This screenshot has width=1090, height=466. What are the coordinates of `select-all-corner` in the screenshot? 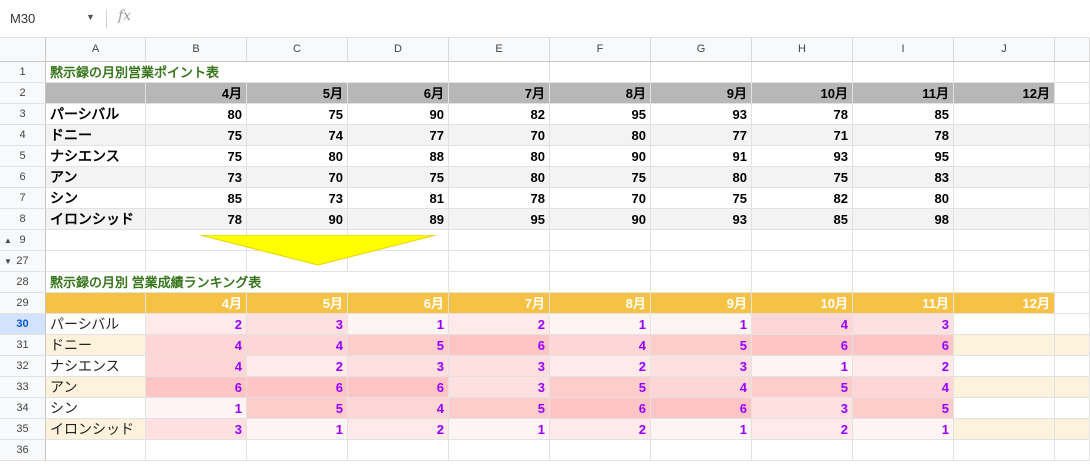 It's located at (23, 49).